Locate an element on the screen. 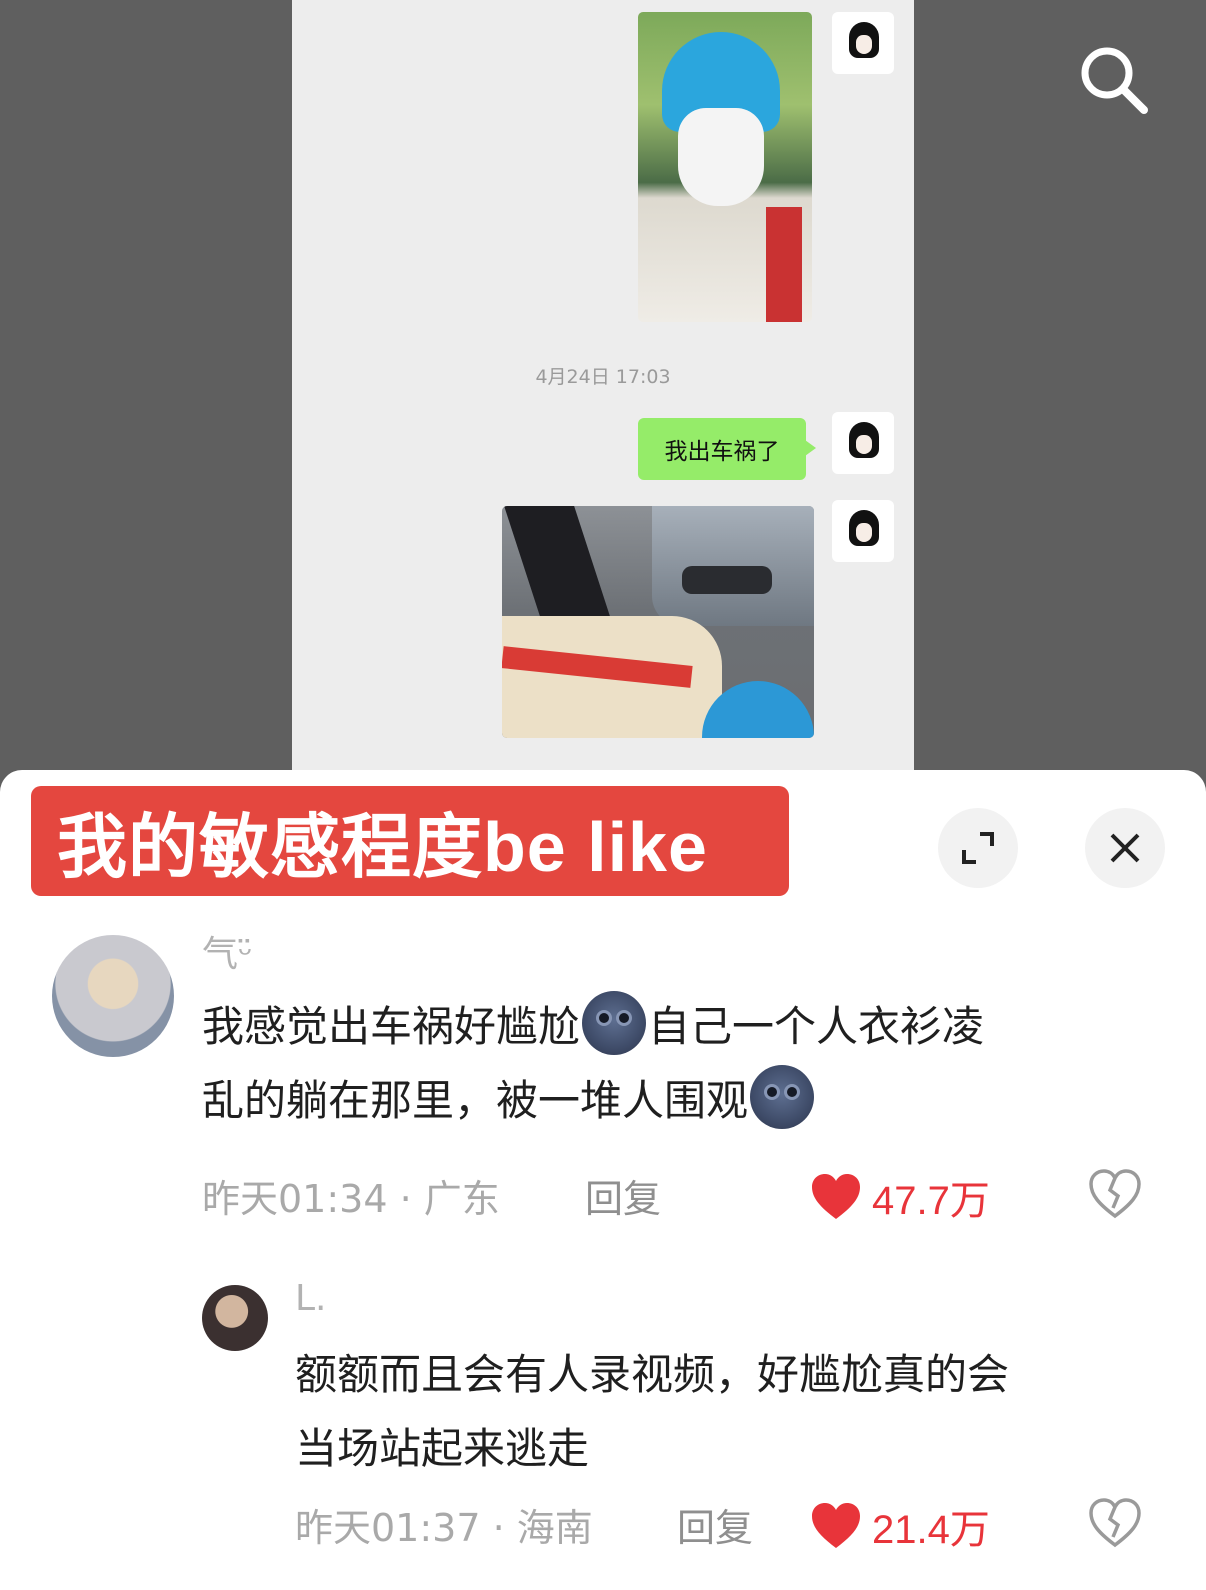  comment-text: 我感觉出车祸好尴尬 自己一个人衣衫凌 乱的躺在那里，被一堆人围观 is located at coordinates (682, 1064).